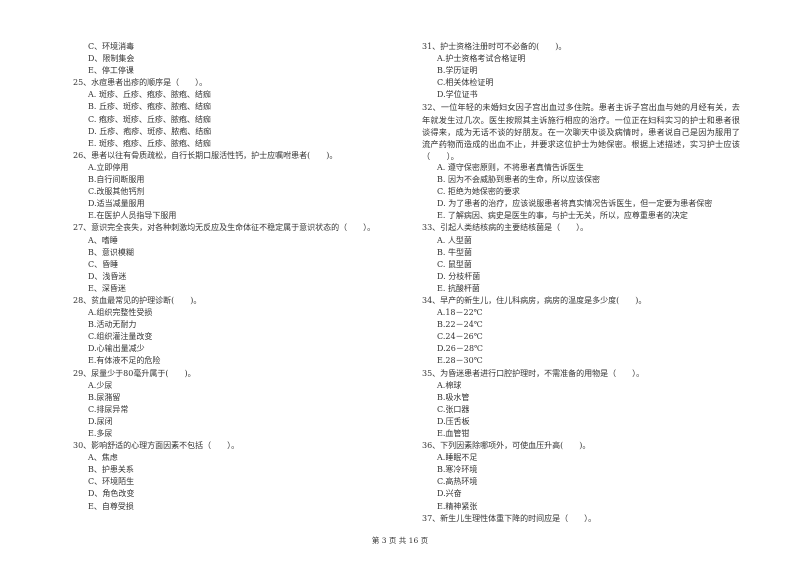  What do you see at coordinates (453, 433) in the screenshot?
I see `answer-option: E.血管钳` at bounding box center [453, 433].